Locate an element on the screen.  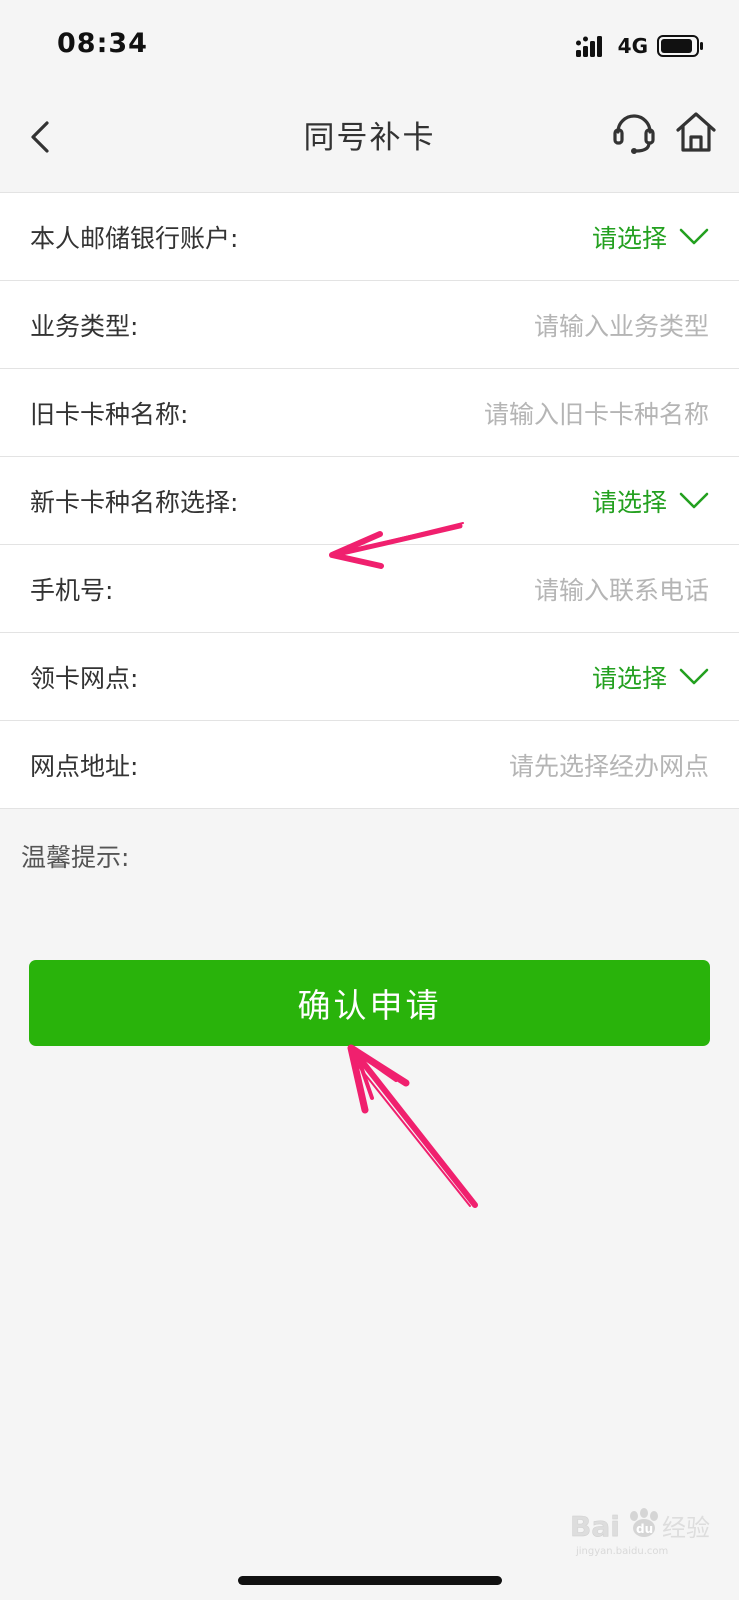
confirm-apply-button: 确认申请 is located at coordinates (369, 1003).